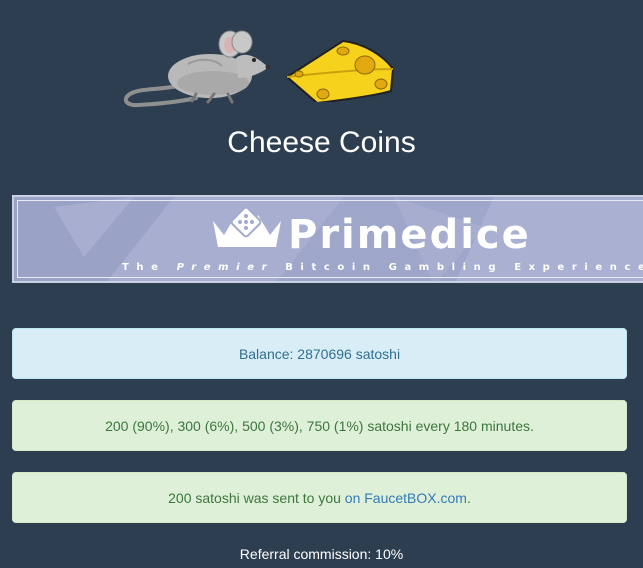  Describe the element at coordinates (382, 267) in the screenshot. I see `banner-tagline: The Premier Bitcoin Gambling Experience` at that location.